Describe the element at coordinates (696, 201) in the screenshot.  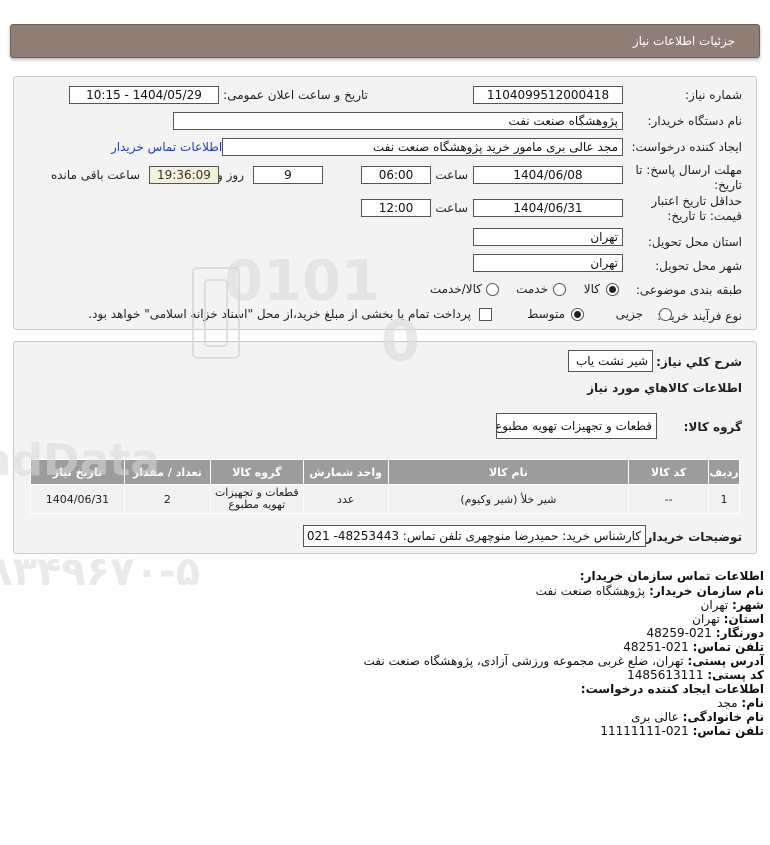
I see `validity-label-1: حداقل تاریخ اعتبار` at that location.